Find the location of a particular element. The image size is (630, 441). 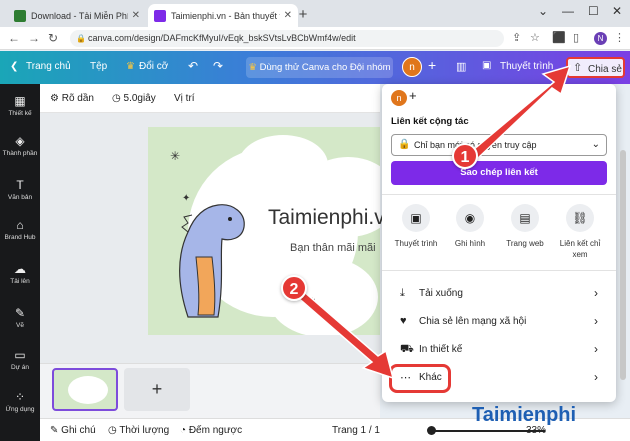

notes-button: ✎ Ghi chú is located at coordinates (73, 430).